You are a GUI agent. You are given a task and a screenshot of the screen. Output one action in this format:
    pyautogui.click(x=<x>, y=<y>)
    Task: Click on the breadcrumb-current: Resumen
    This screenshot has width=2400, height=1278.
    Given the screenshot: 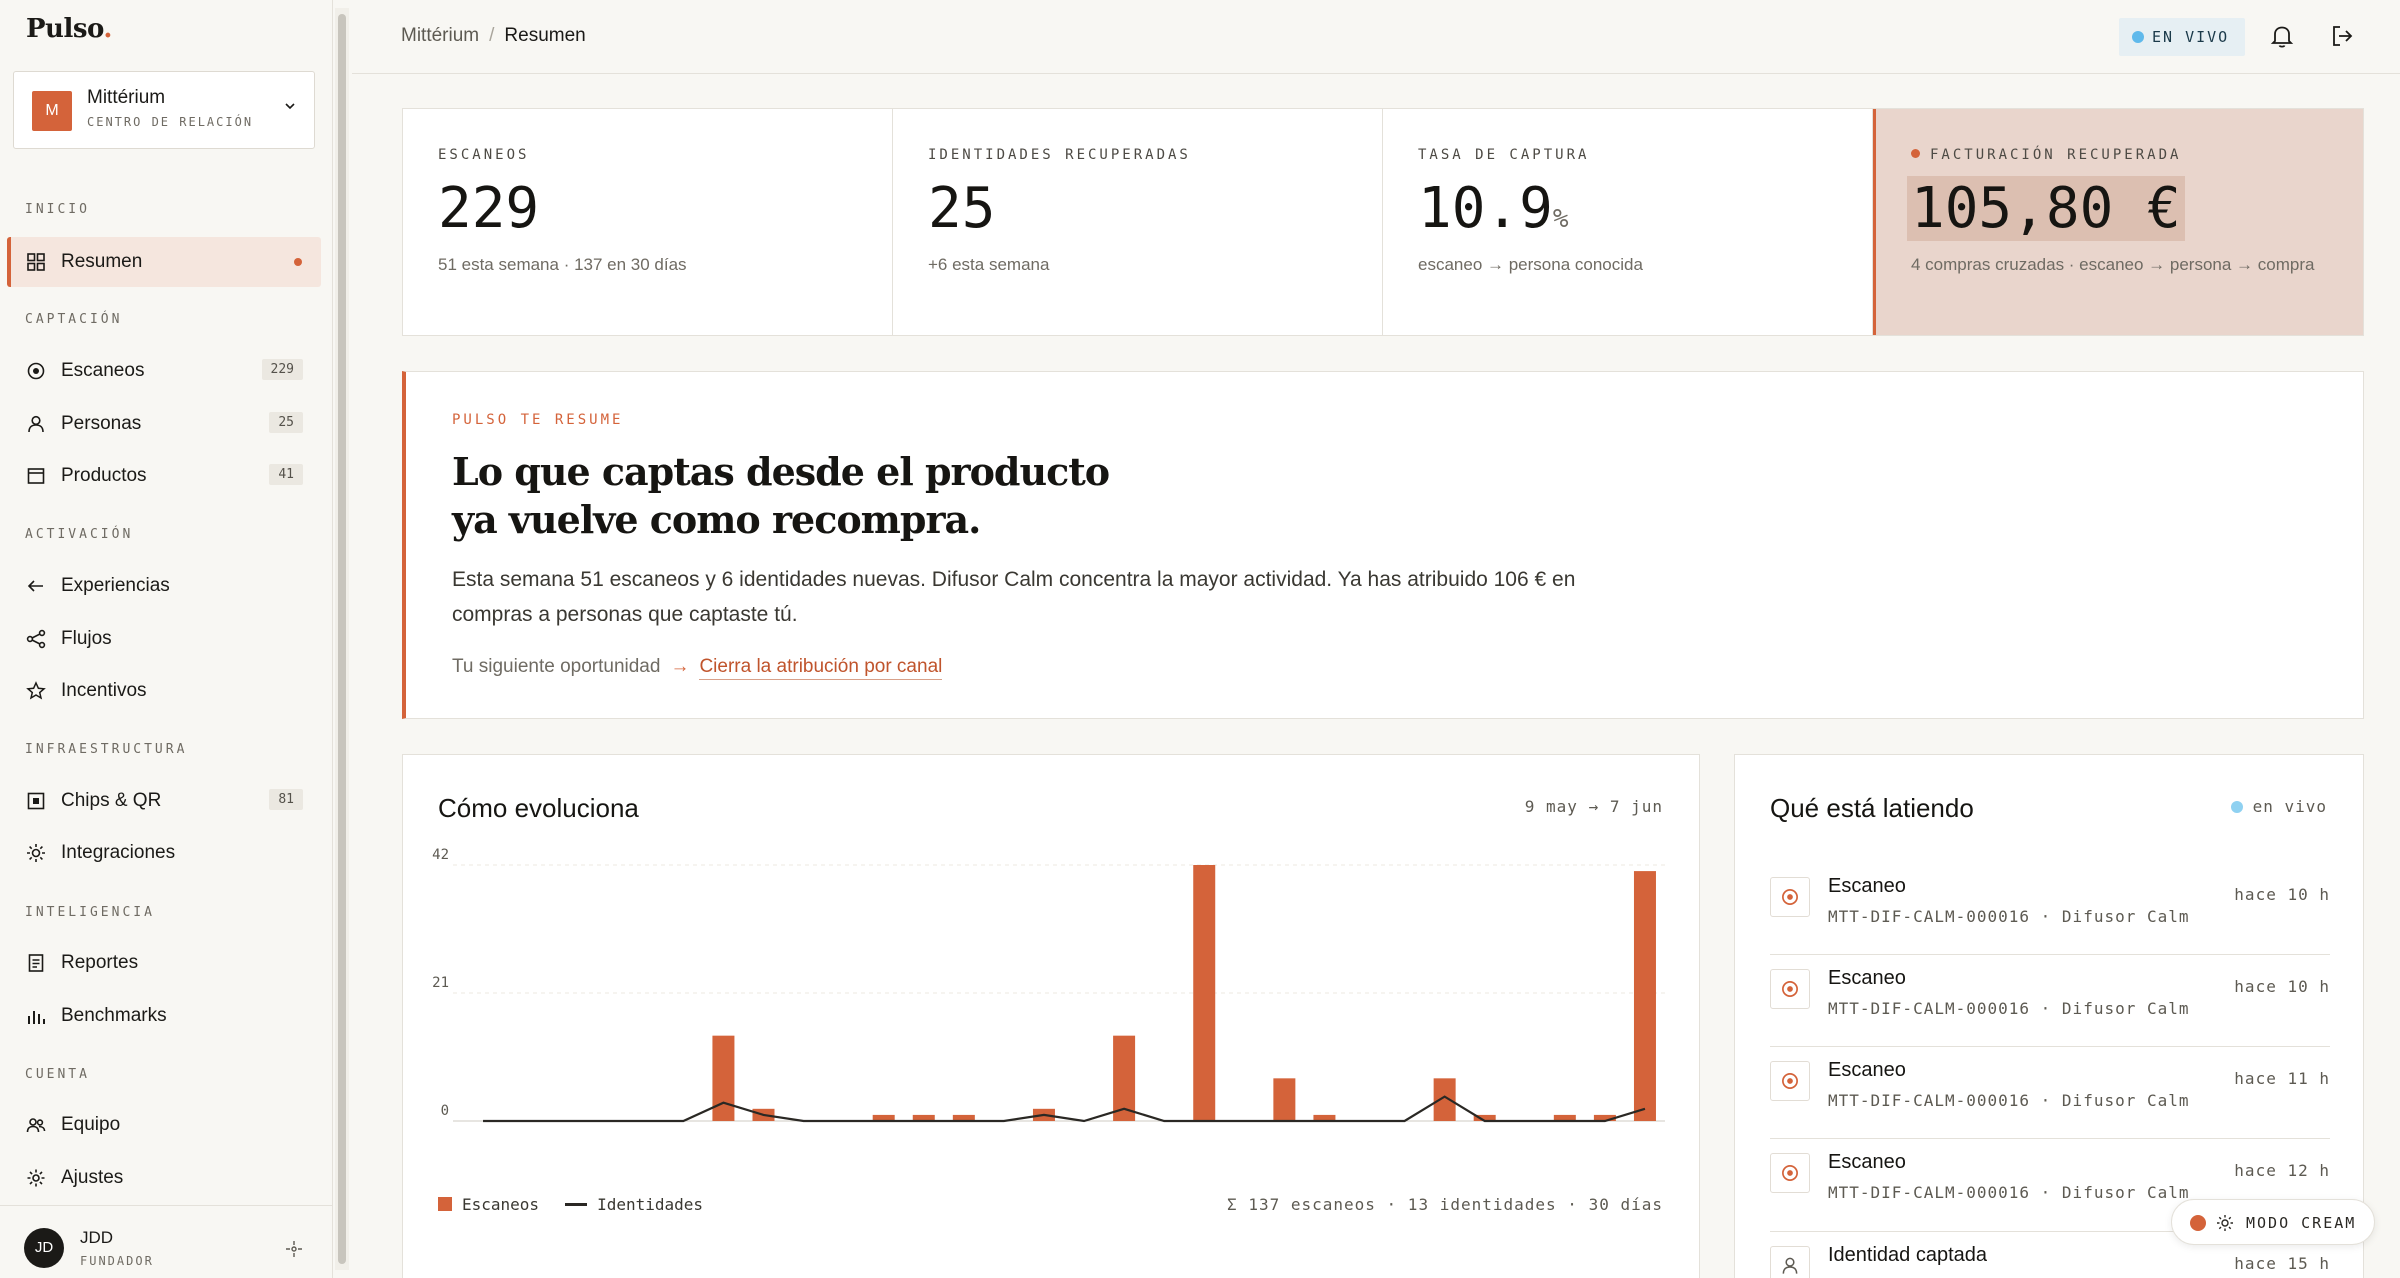 What is the action you would take?
    pyautogui.click(x=545, y=35)
    